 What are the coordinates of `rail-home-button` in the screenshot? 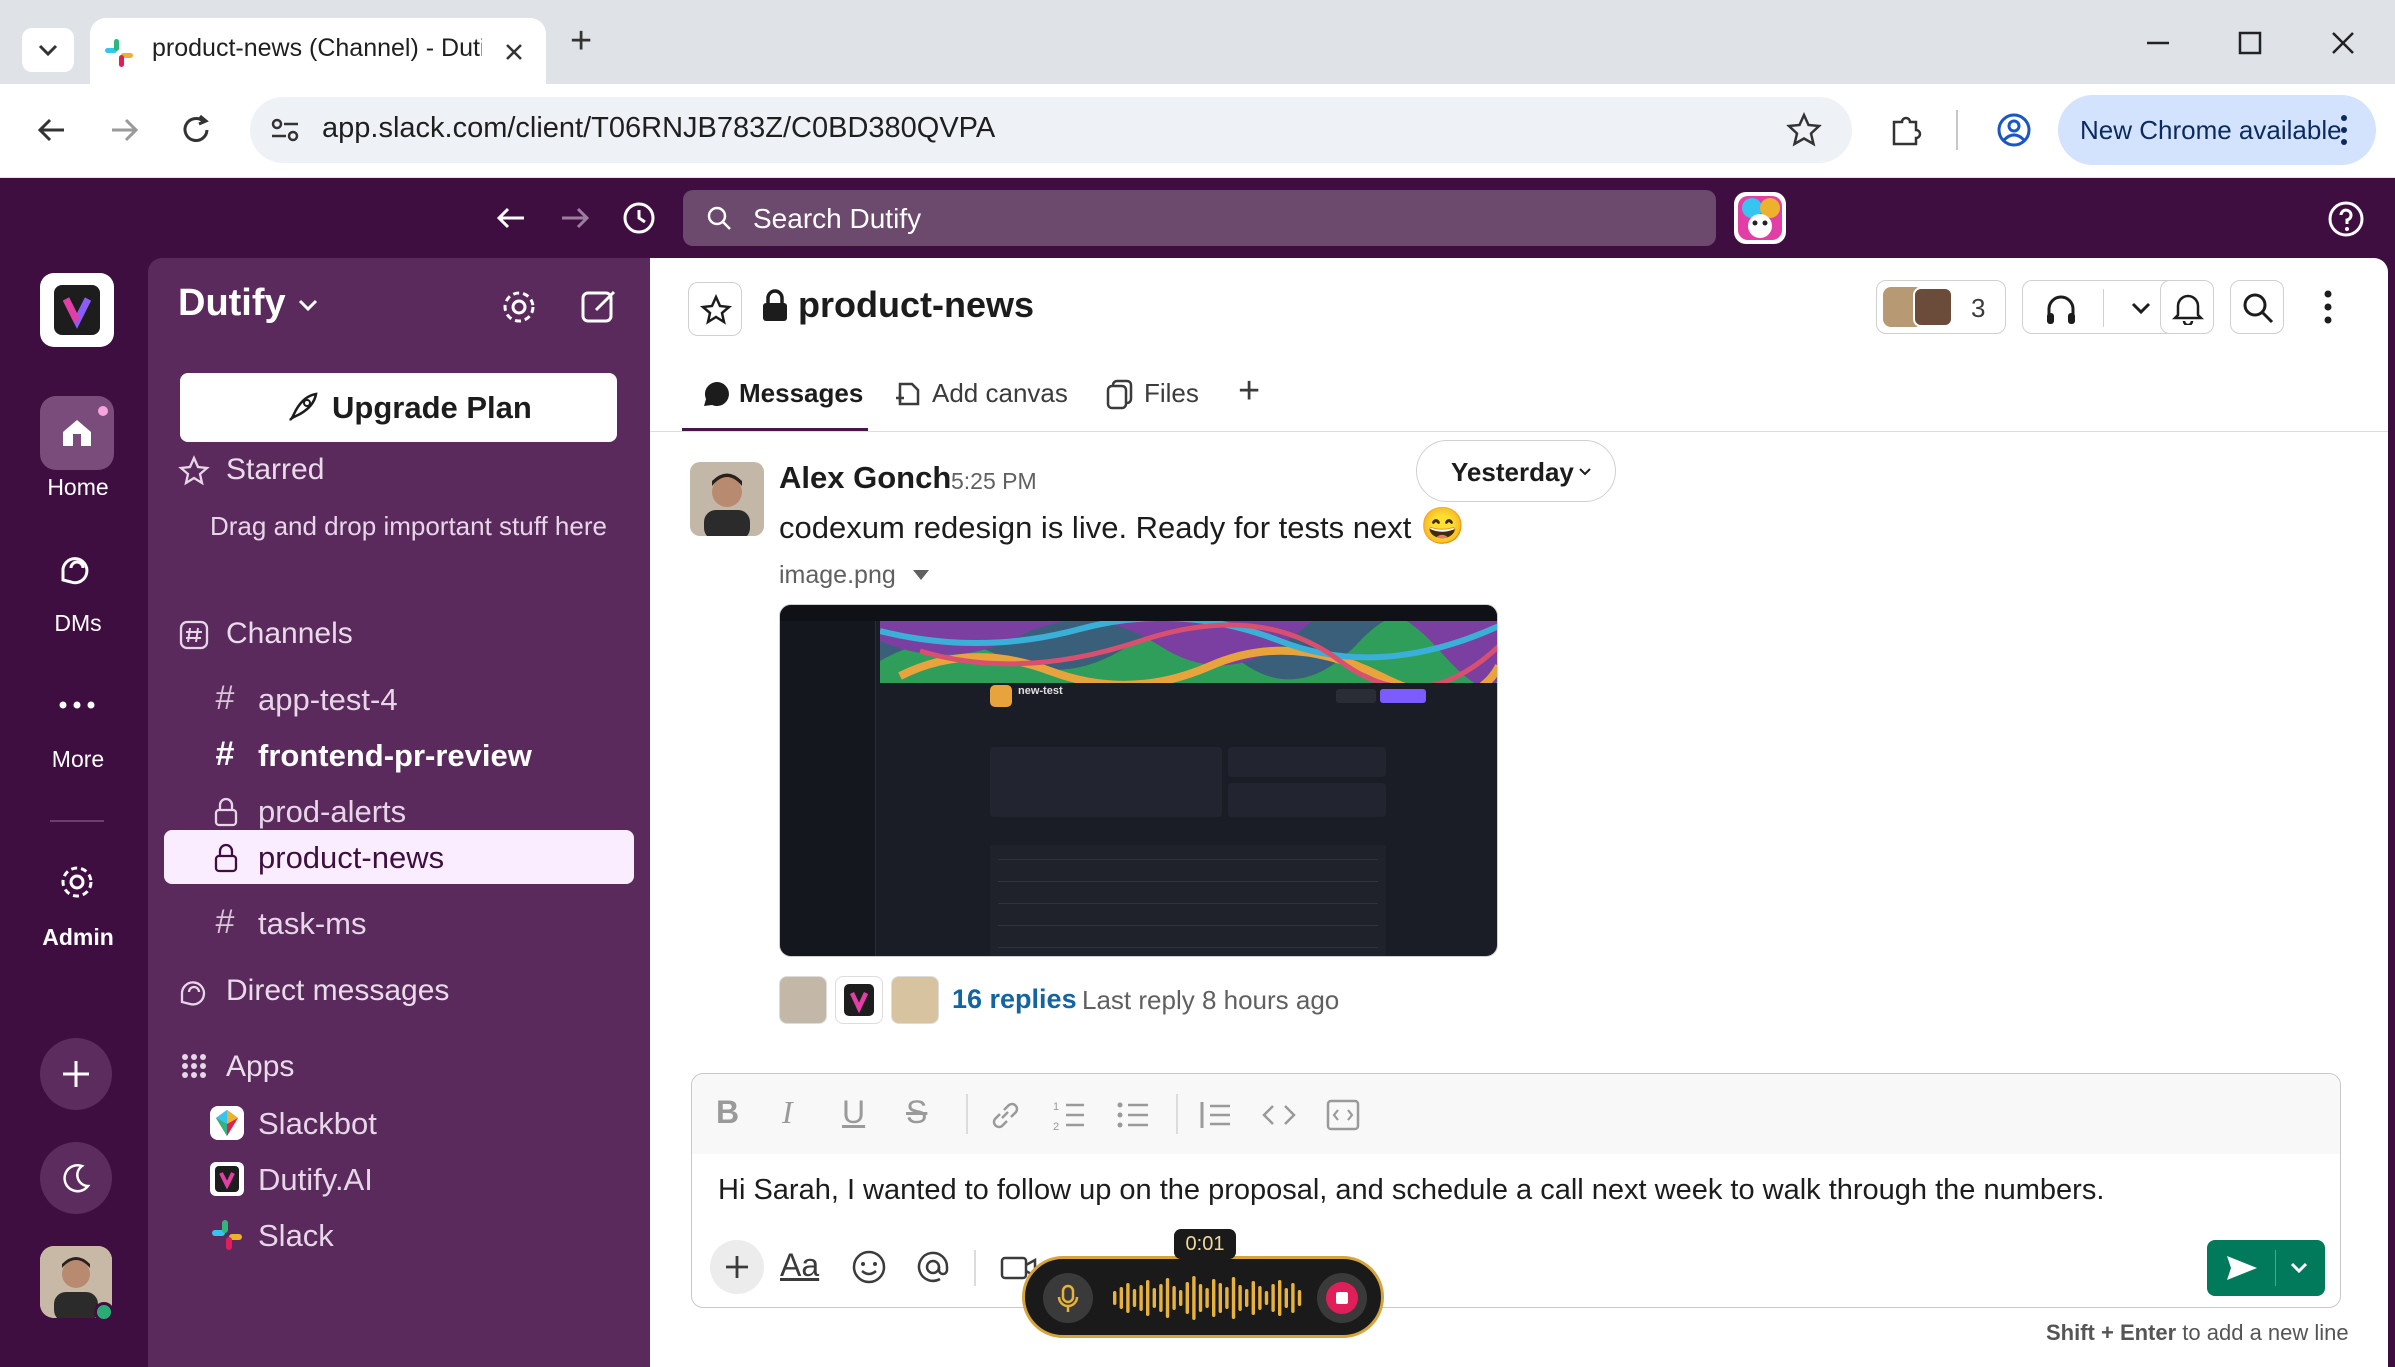 It's located at (77, 433).